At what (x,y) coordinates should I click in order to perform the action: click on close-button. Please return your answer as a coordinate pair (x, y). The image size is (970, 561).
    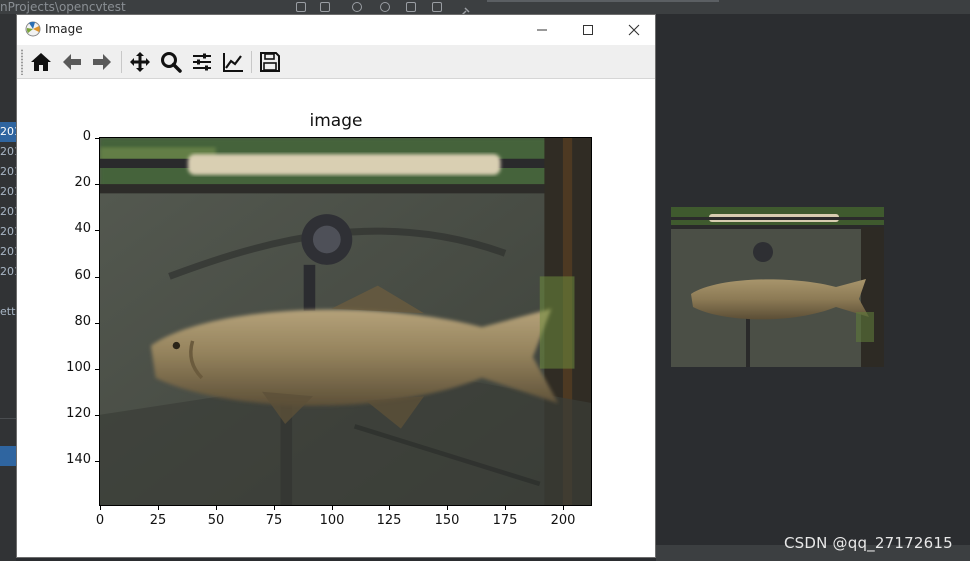
    Looking at the image, I should click on (634, 30).